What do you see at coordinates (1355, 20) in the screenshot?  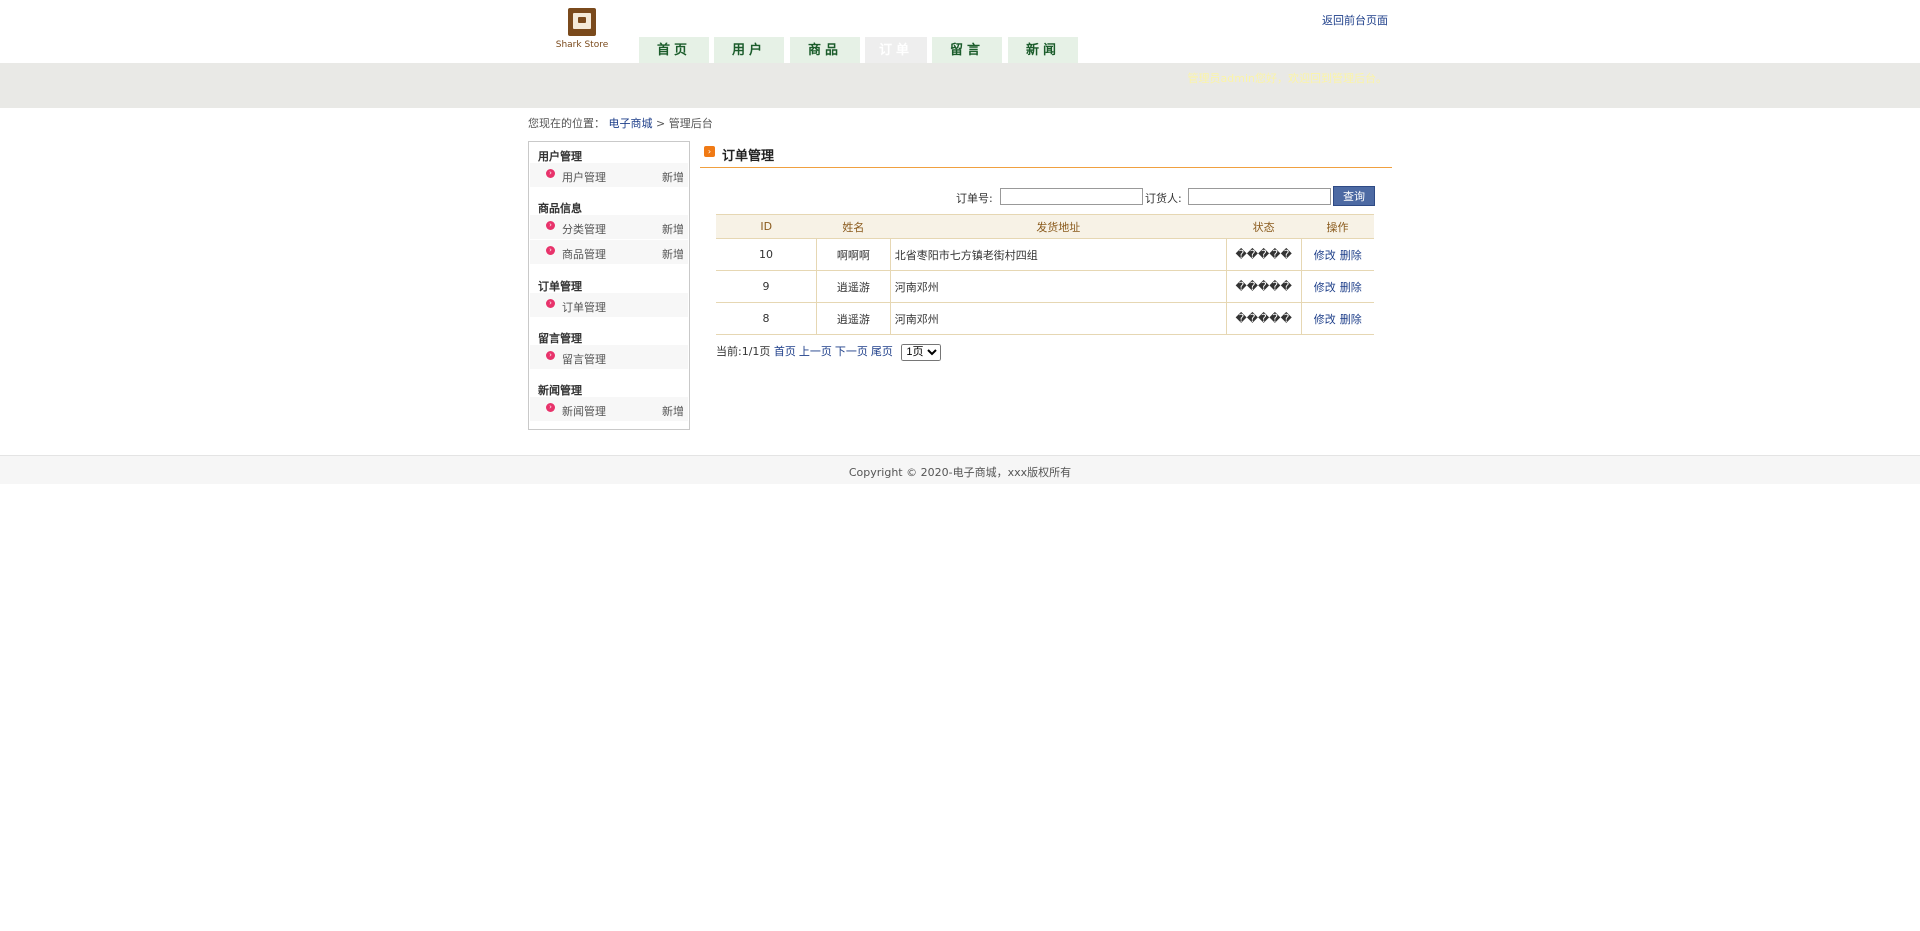 I see `back-to-frontend-link: 返回前台页面` at bounding box center [1355, 20].